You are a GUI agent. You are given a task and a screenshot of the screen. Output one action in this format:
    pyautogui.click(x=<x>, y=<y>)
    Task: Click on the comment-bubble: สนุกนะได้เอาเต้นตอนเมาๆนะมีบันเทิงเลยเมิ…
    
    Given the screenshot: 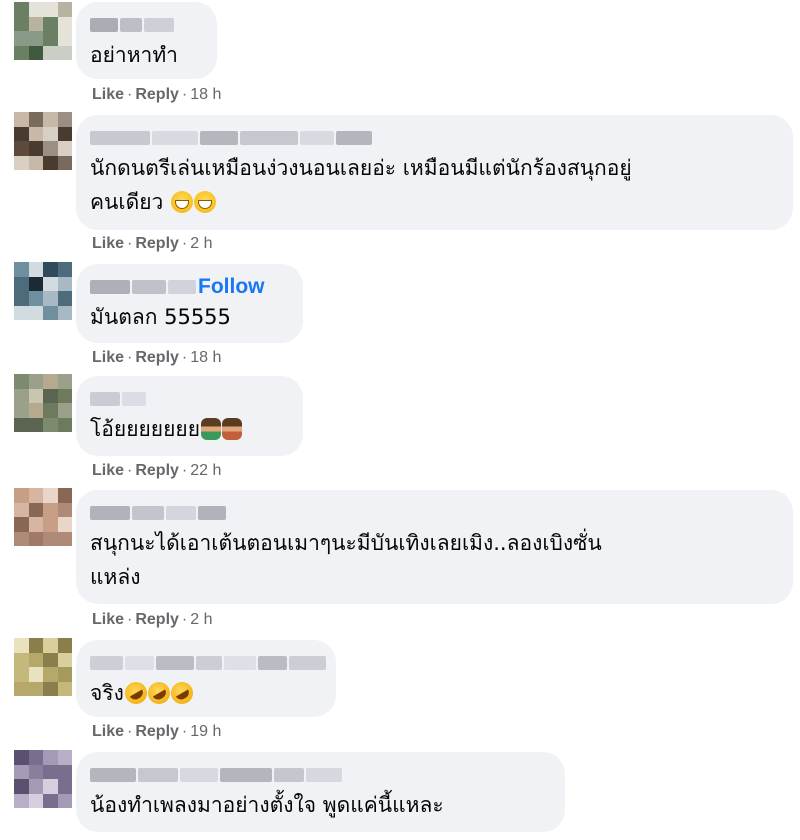 What is the action you would take?
    pyautogui.click(x=434, y=547)
    